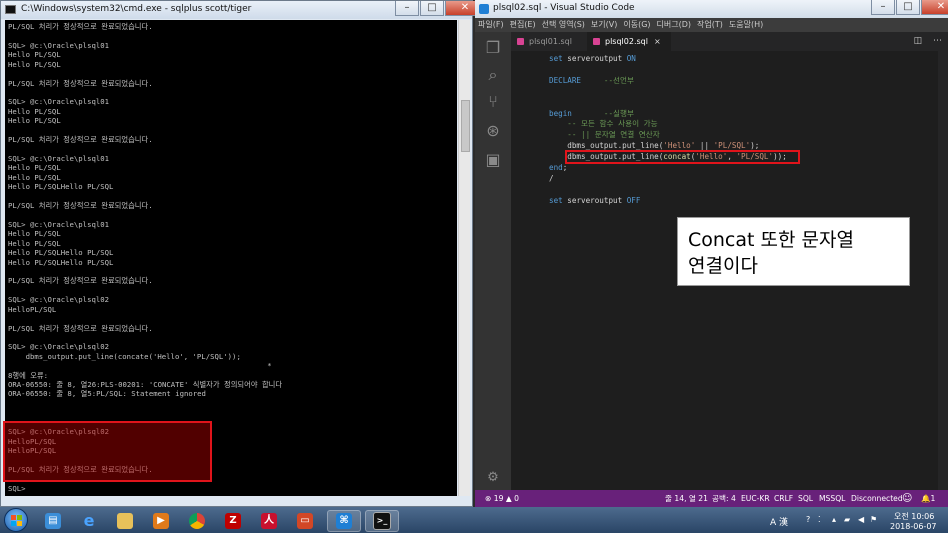  Describe the element at coordinates (914, 516) in the screenshot. I see `clock-time: 오전 10:06` at that location.